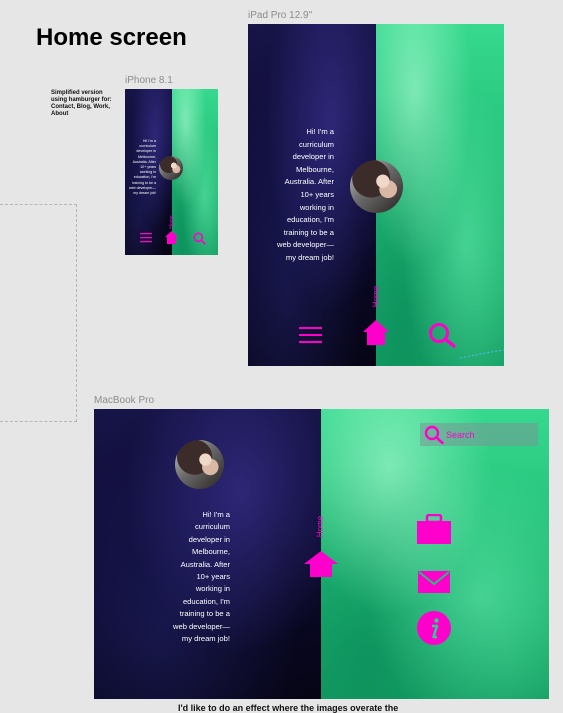 The image size is (563, 713). Describe the element at coordinates (38, 313) in the screenshot. I see `prototype-connector` at that location.